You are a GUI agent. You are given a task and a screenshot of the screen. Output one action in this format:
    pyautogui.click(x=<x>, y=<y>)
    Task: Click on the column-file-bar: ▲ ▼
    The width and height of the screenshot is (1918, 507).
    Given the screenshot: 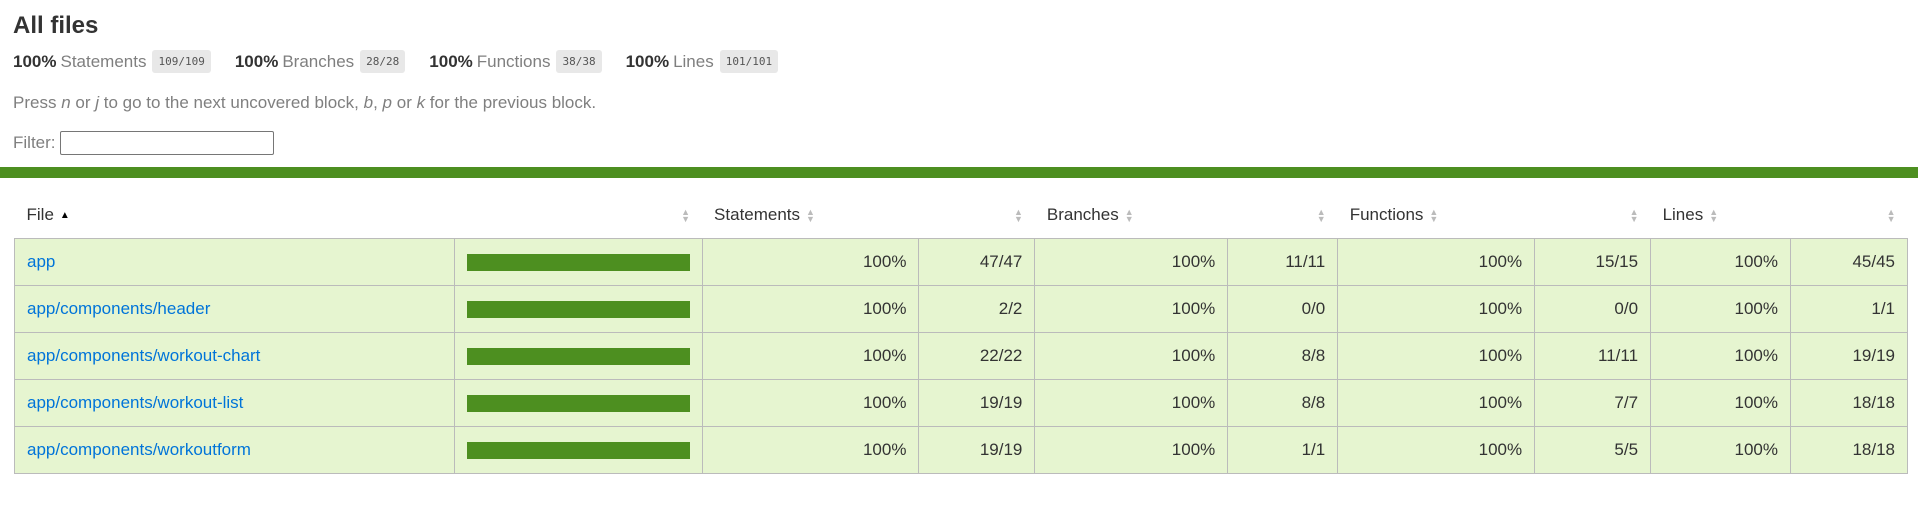 What is the action you would take?
    pyautogui.click(x=578, y=215)
    